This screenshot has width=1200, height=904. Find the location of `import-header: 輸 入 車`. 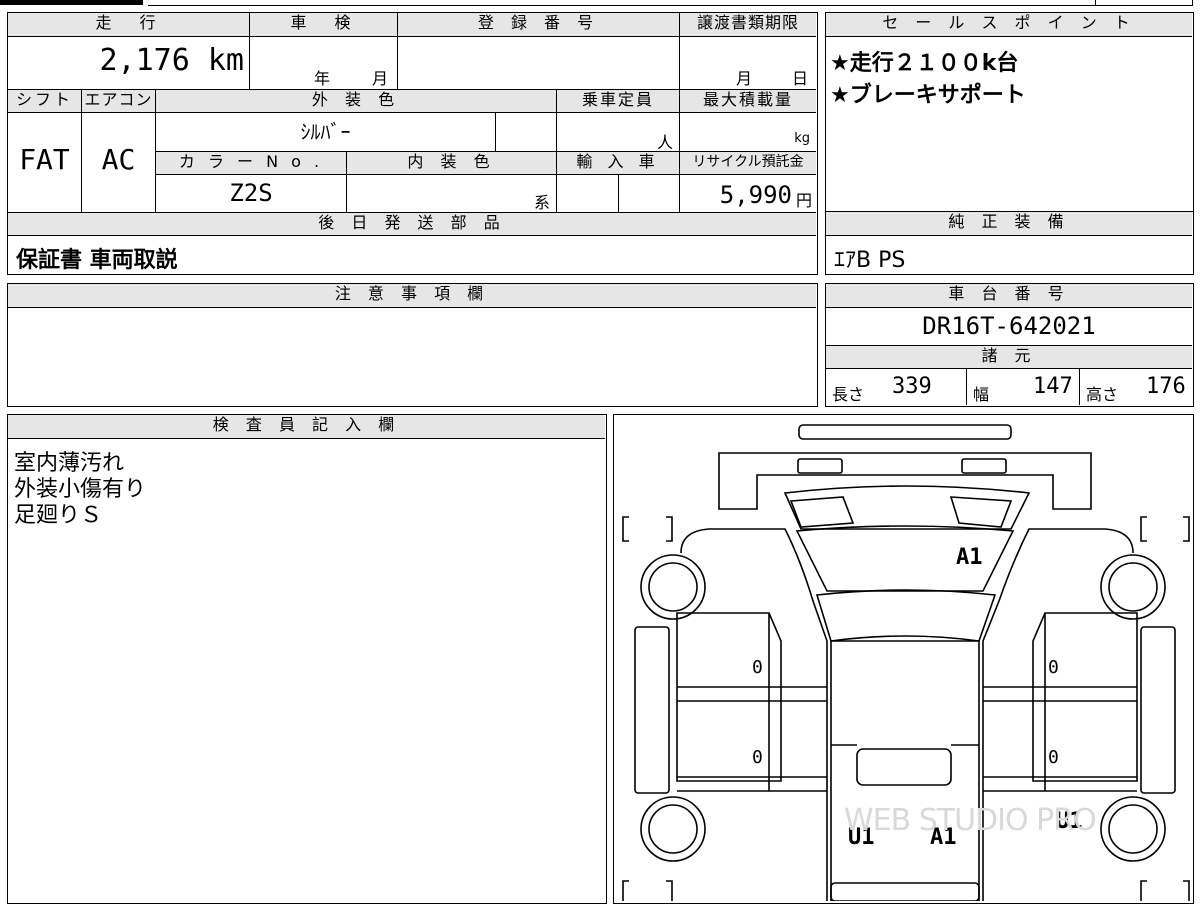

import-header: 輸 入 車 is located at coordinates (617, 163).